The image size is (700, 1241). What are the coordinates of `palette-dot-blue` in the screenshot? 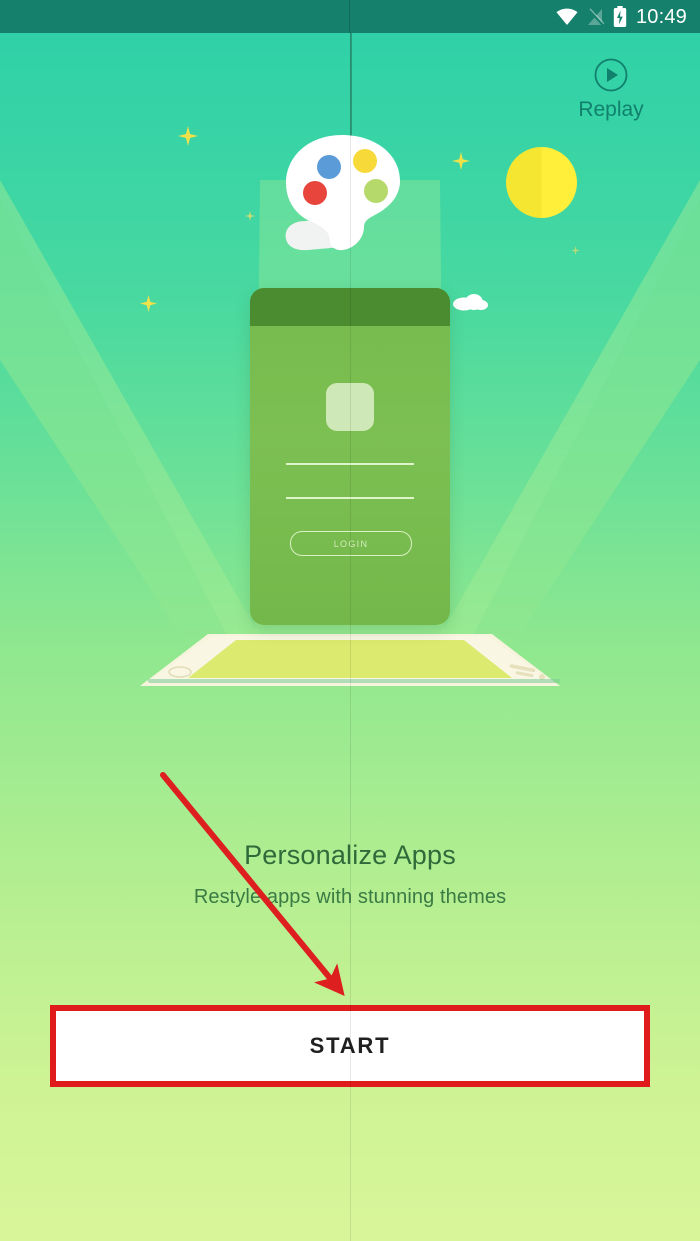 It's located at (329, 167).